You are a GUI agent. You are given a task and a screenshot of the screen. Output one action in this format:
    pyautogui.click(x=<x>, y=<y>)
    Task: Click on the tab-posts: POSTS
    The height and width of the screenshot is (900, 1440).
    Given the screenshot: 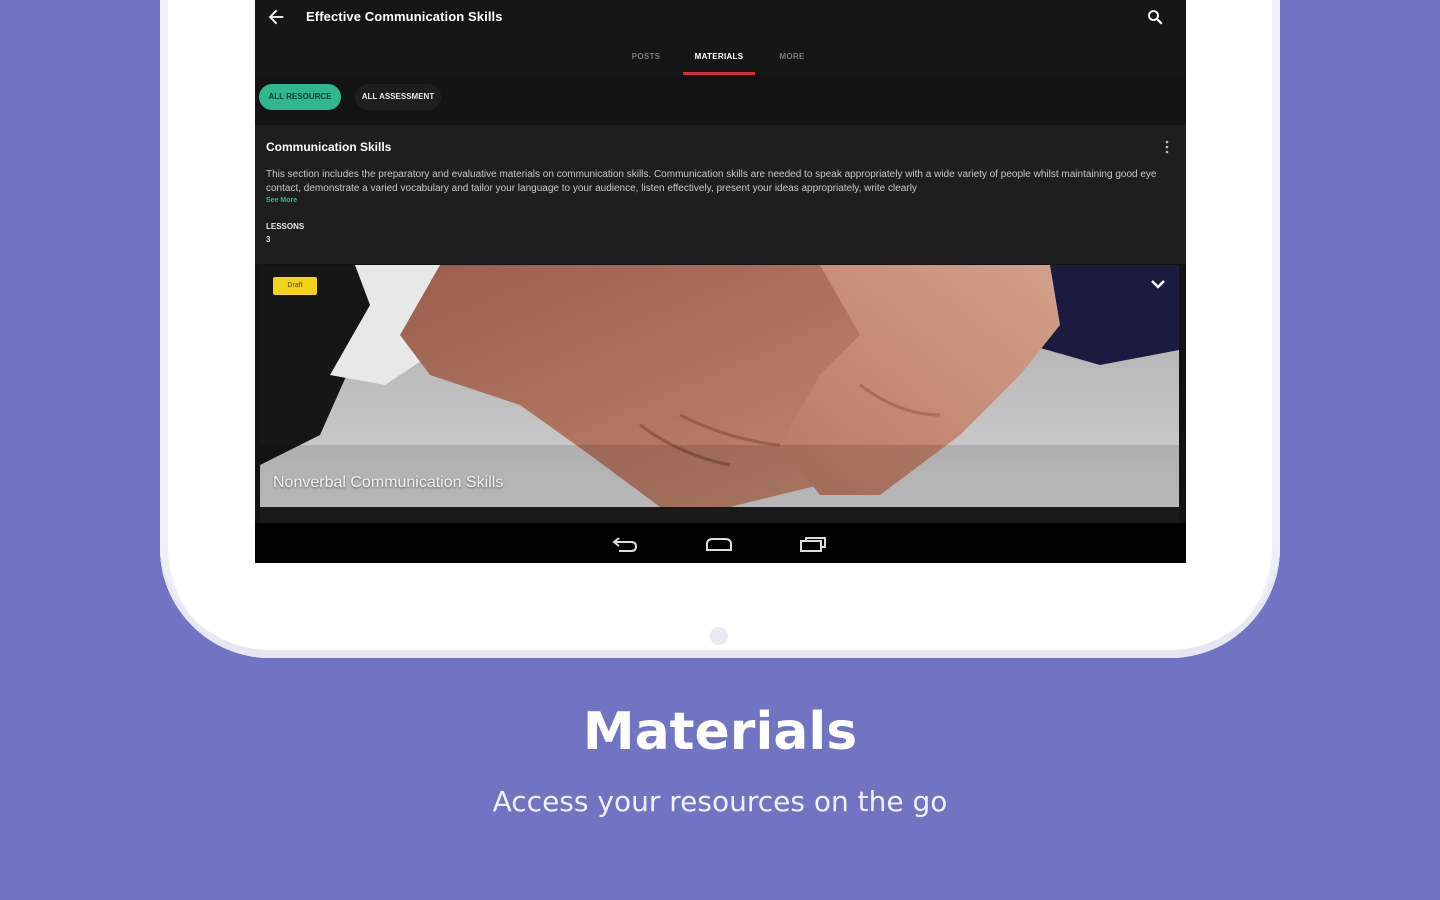 What is the action you would take?
    pyautogui.click(x=646, y=61)
    